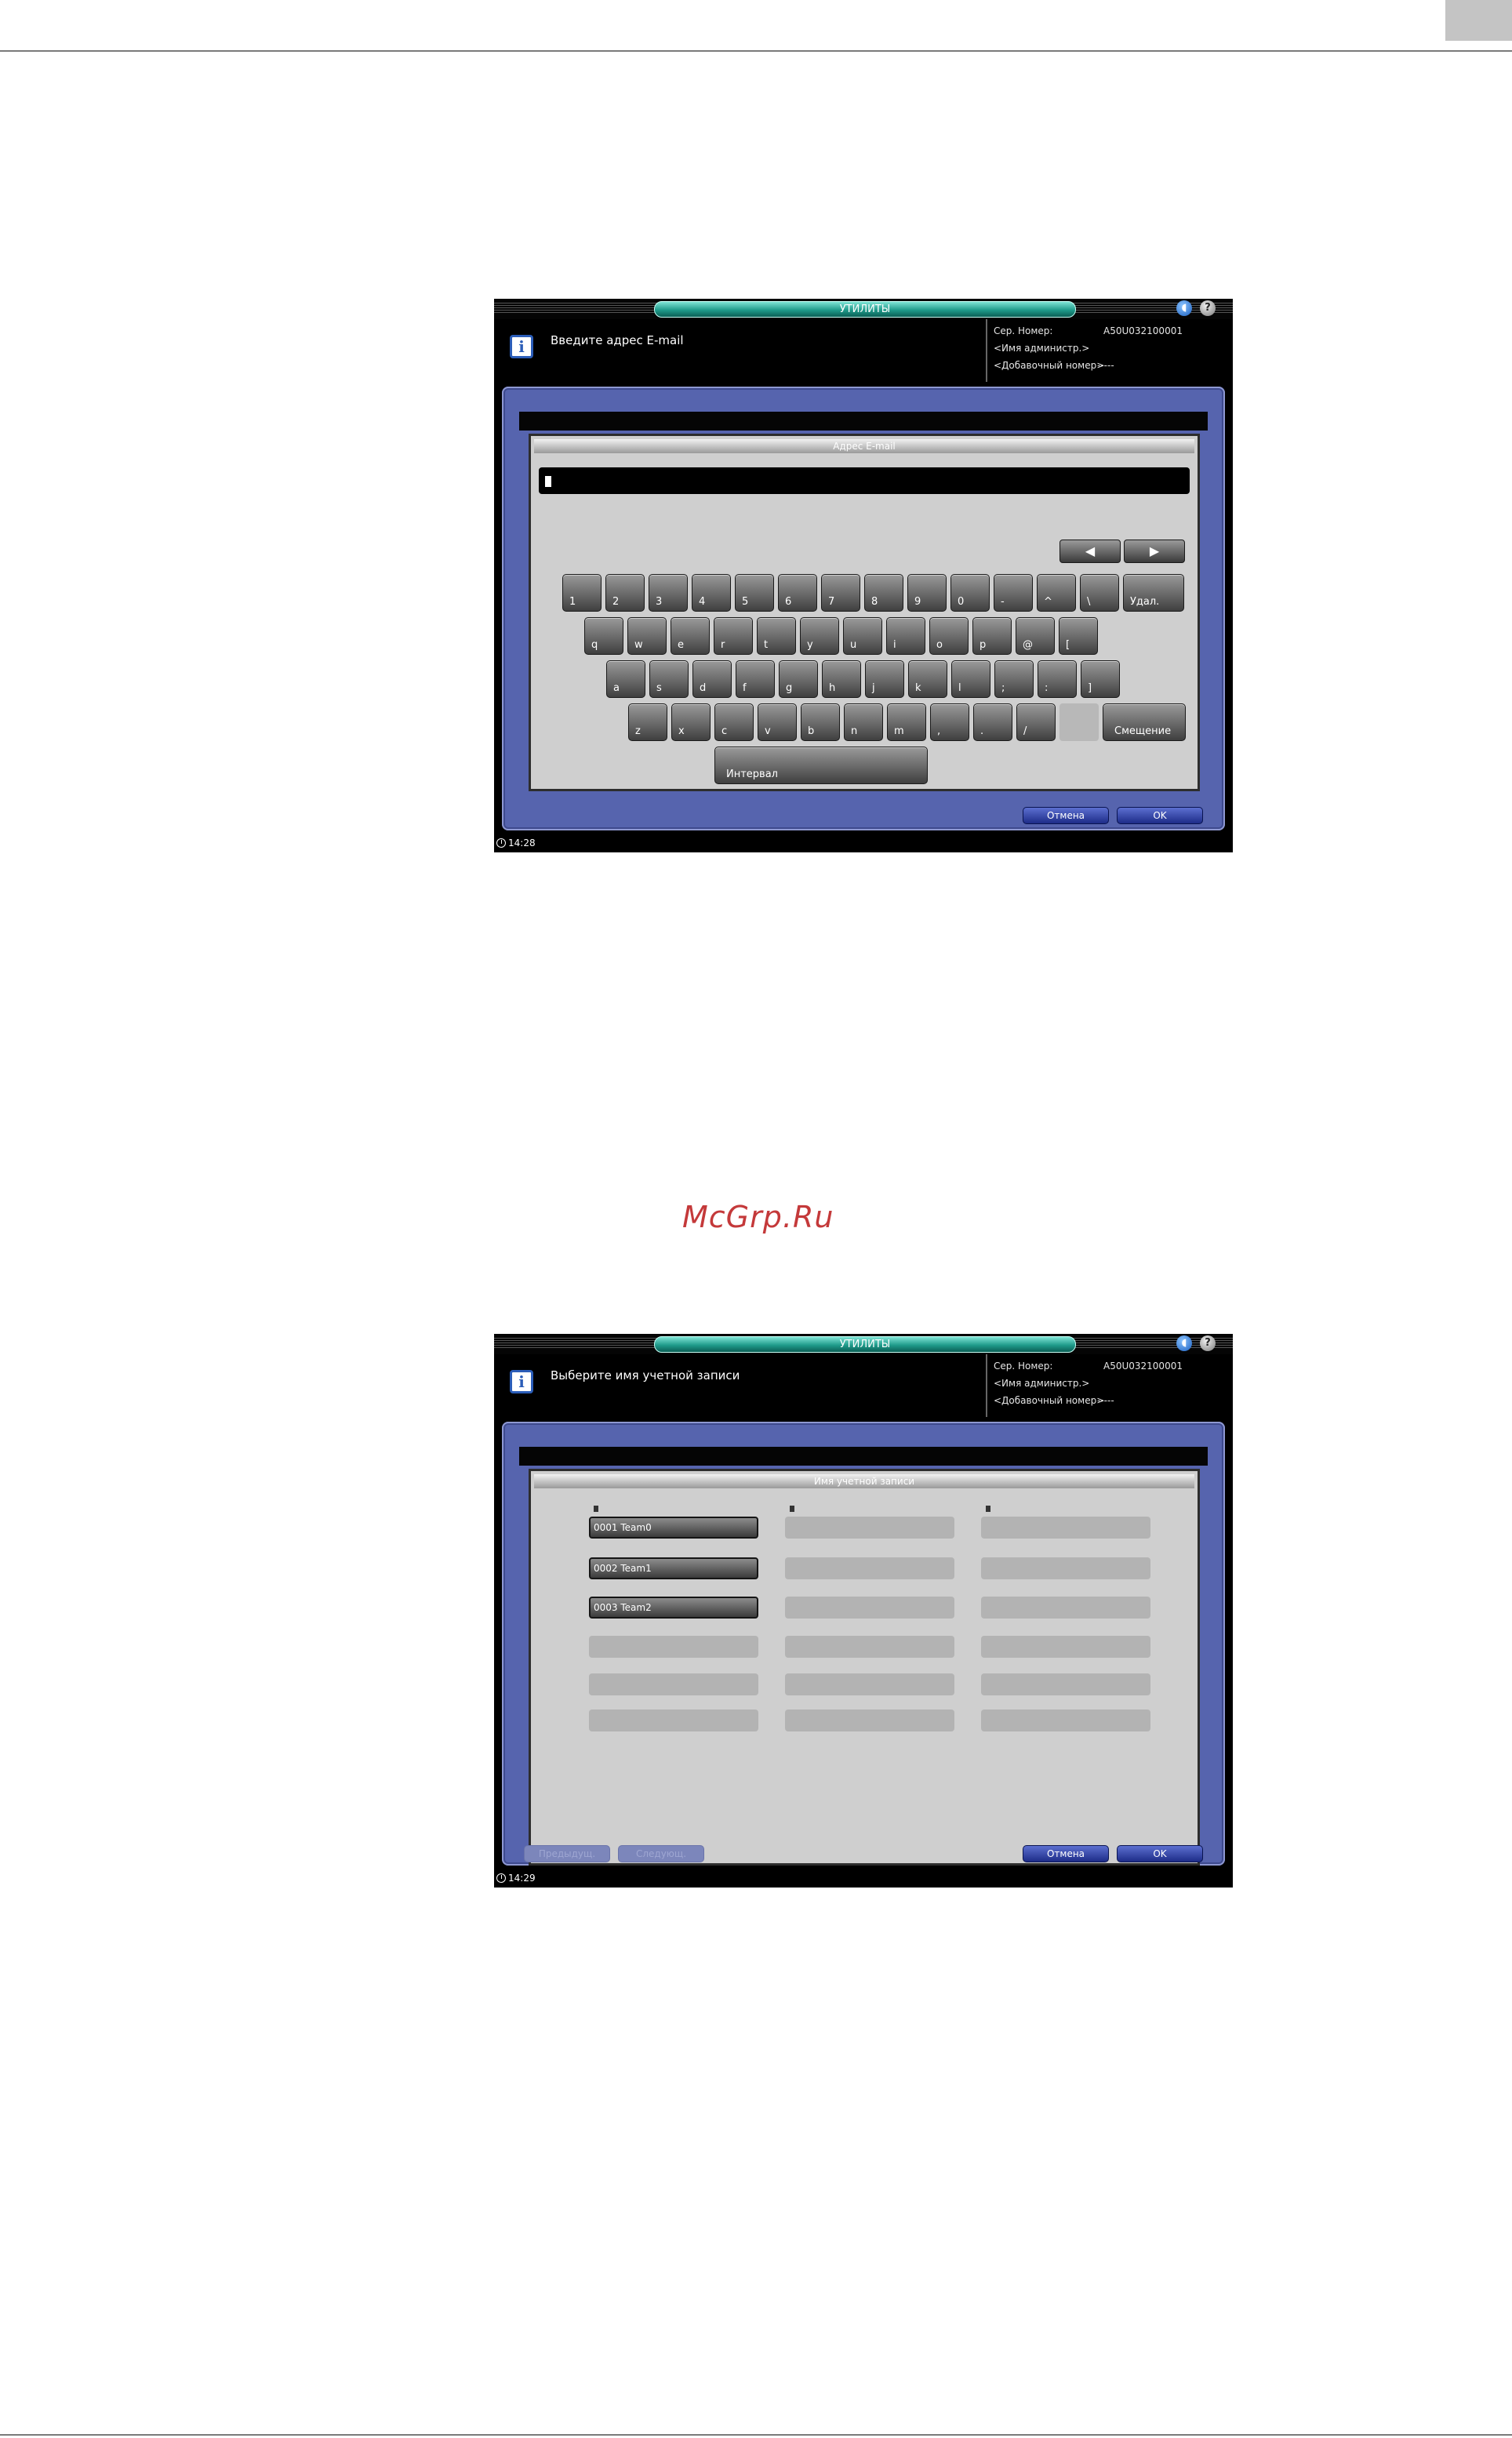  What do you see at coordinates (864, 1481) in the screenshot?
I see `panel-title: Имя учетной записи` at bounding box center [864, 1481].